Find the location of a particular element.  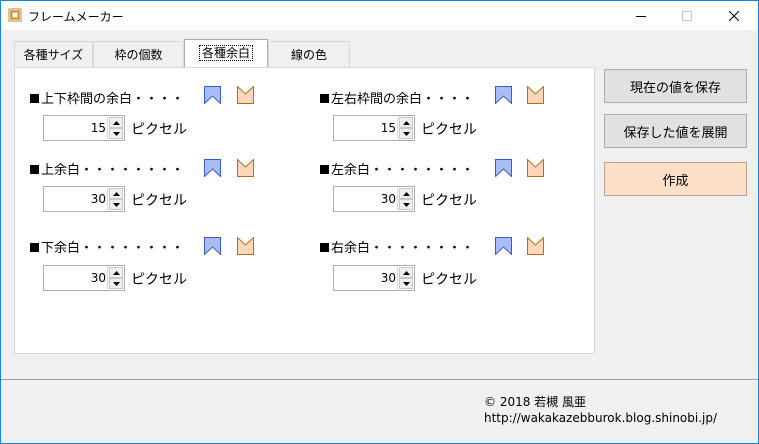

top-margin-stepper: 30 is located at coordinates (84, 199).